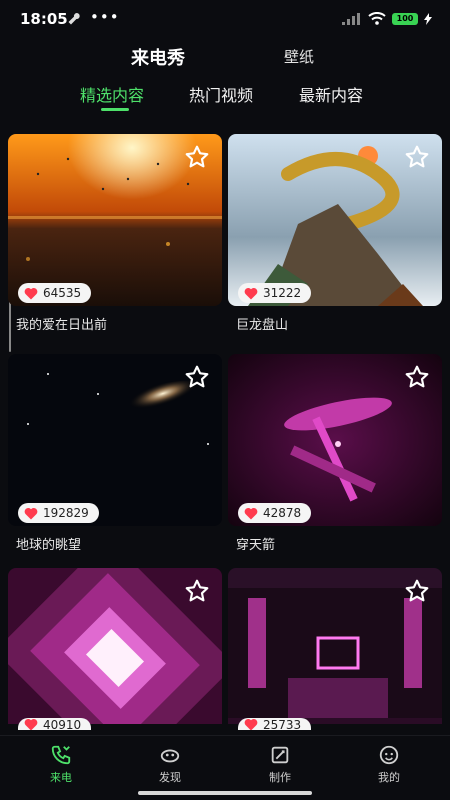 This screenshot has width=450, height=800. I want to click on like-count: 64535, so click(62, 293).